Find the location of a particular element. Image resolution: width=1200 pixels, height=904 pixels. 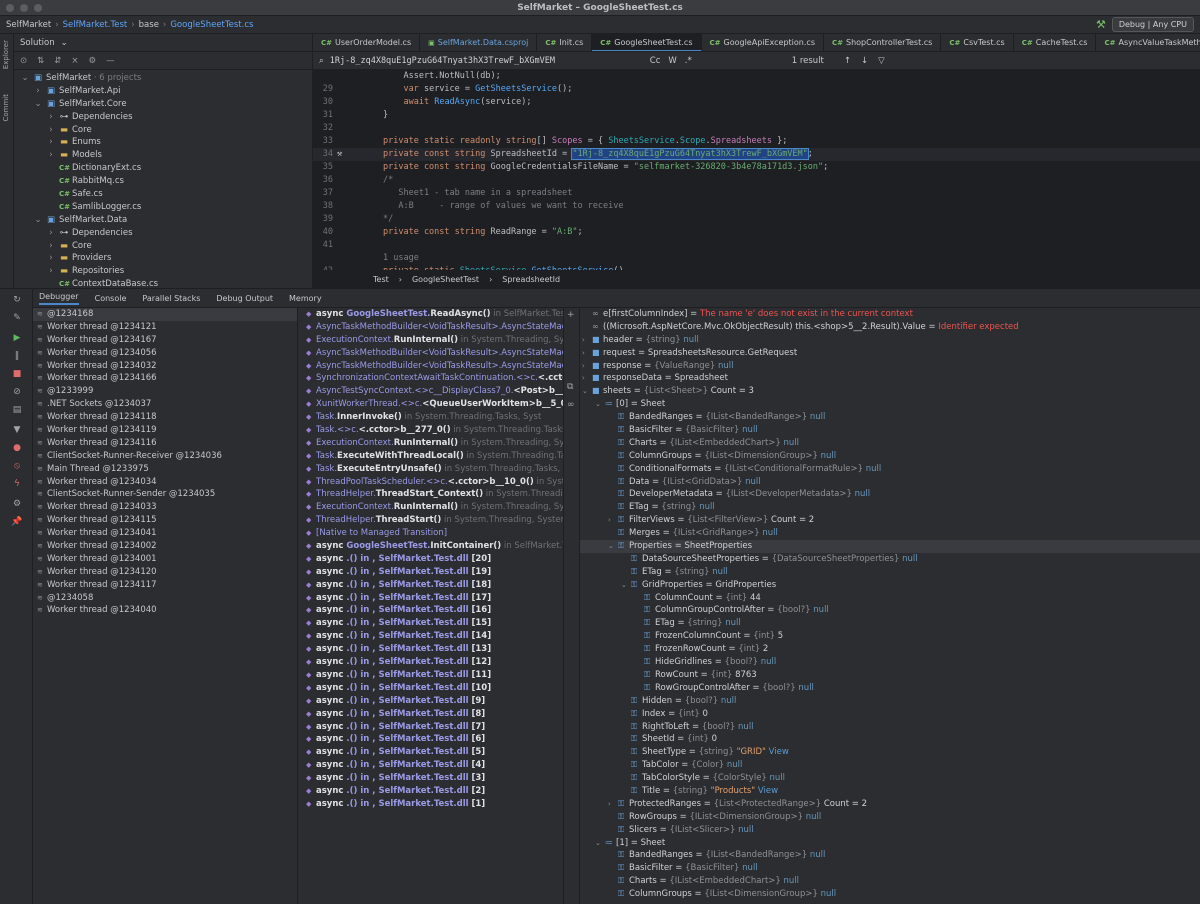

debugger-tab: Memory is located at coordinates (305, 298).